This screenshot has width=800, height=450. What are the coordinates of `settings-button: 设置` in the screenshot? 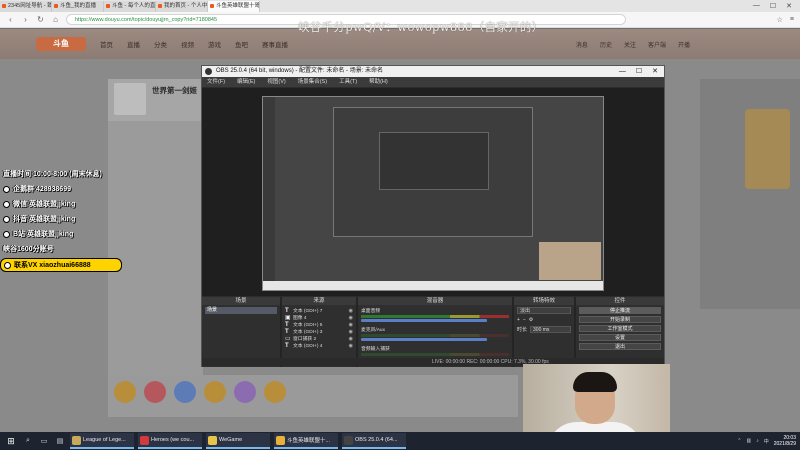 It's located at (620, 337).